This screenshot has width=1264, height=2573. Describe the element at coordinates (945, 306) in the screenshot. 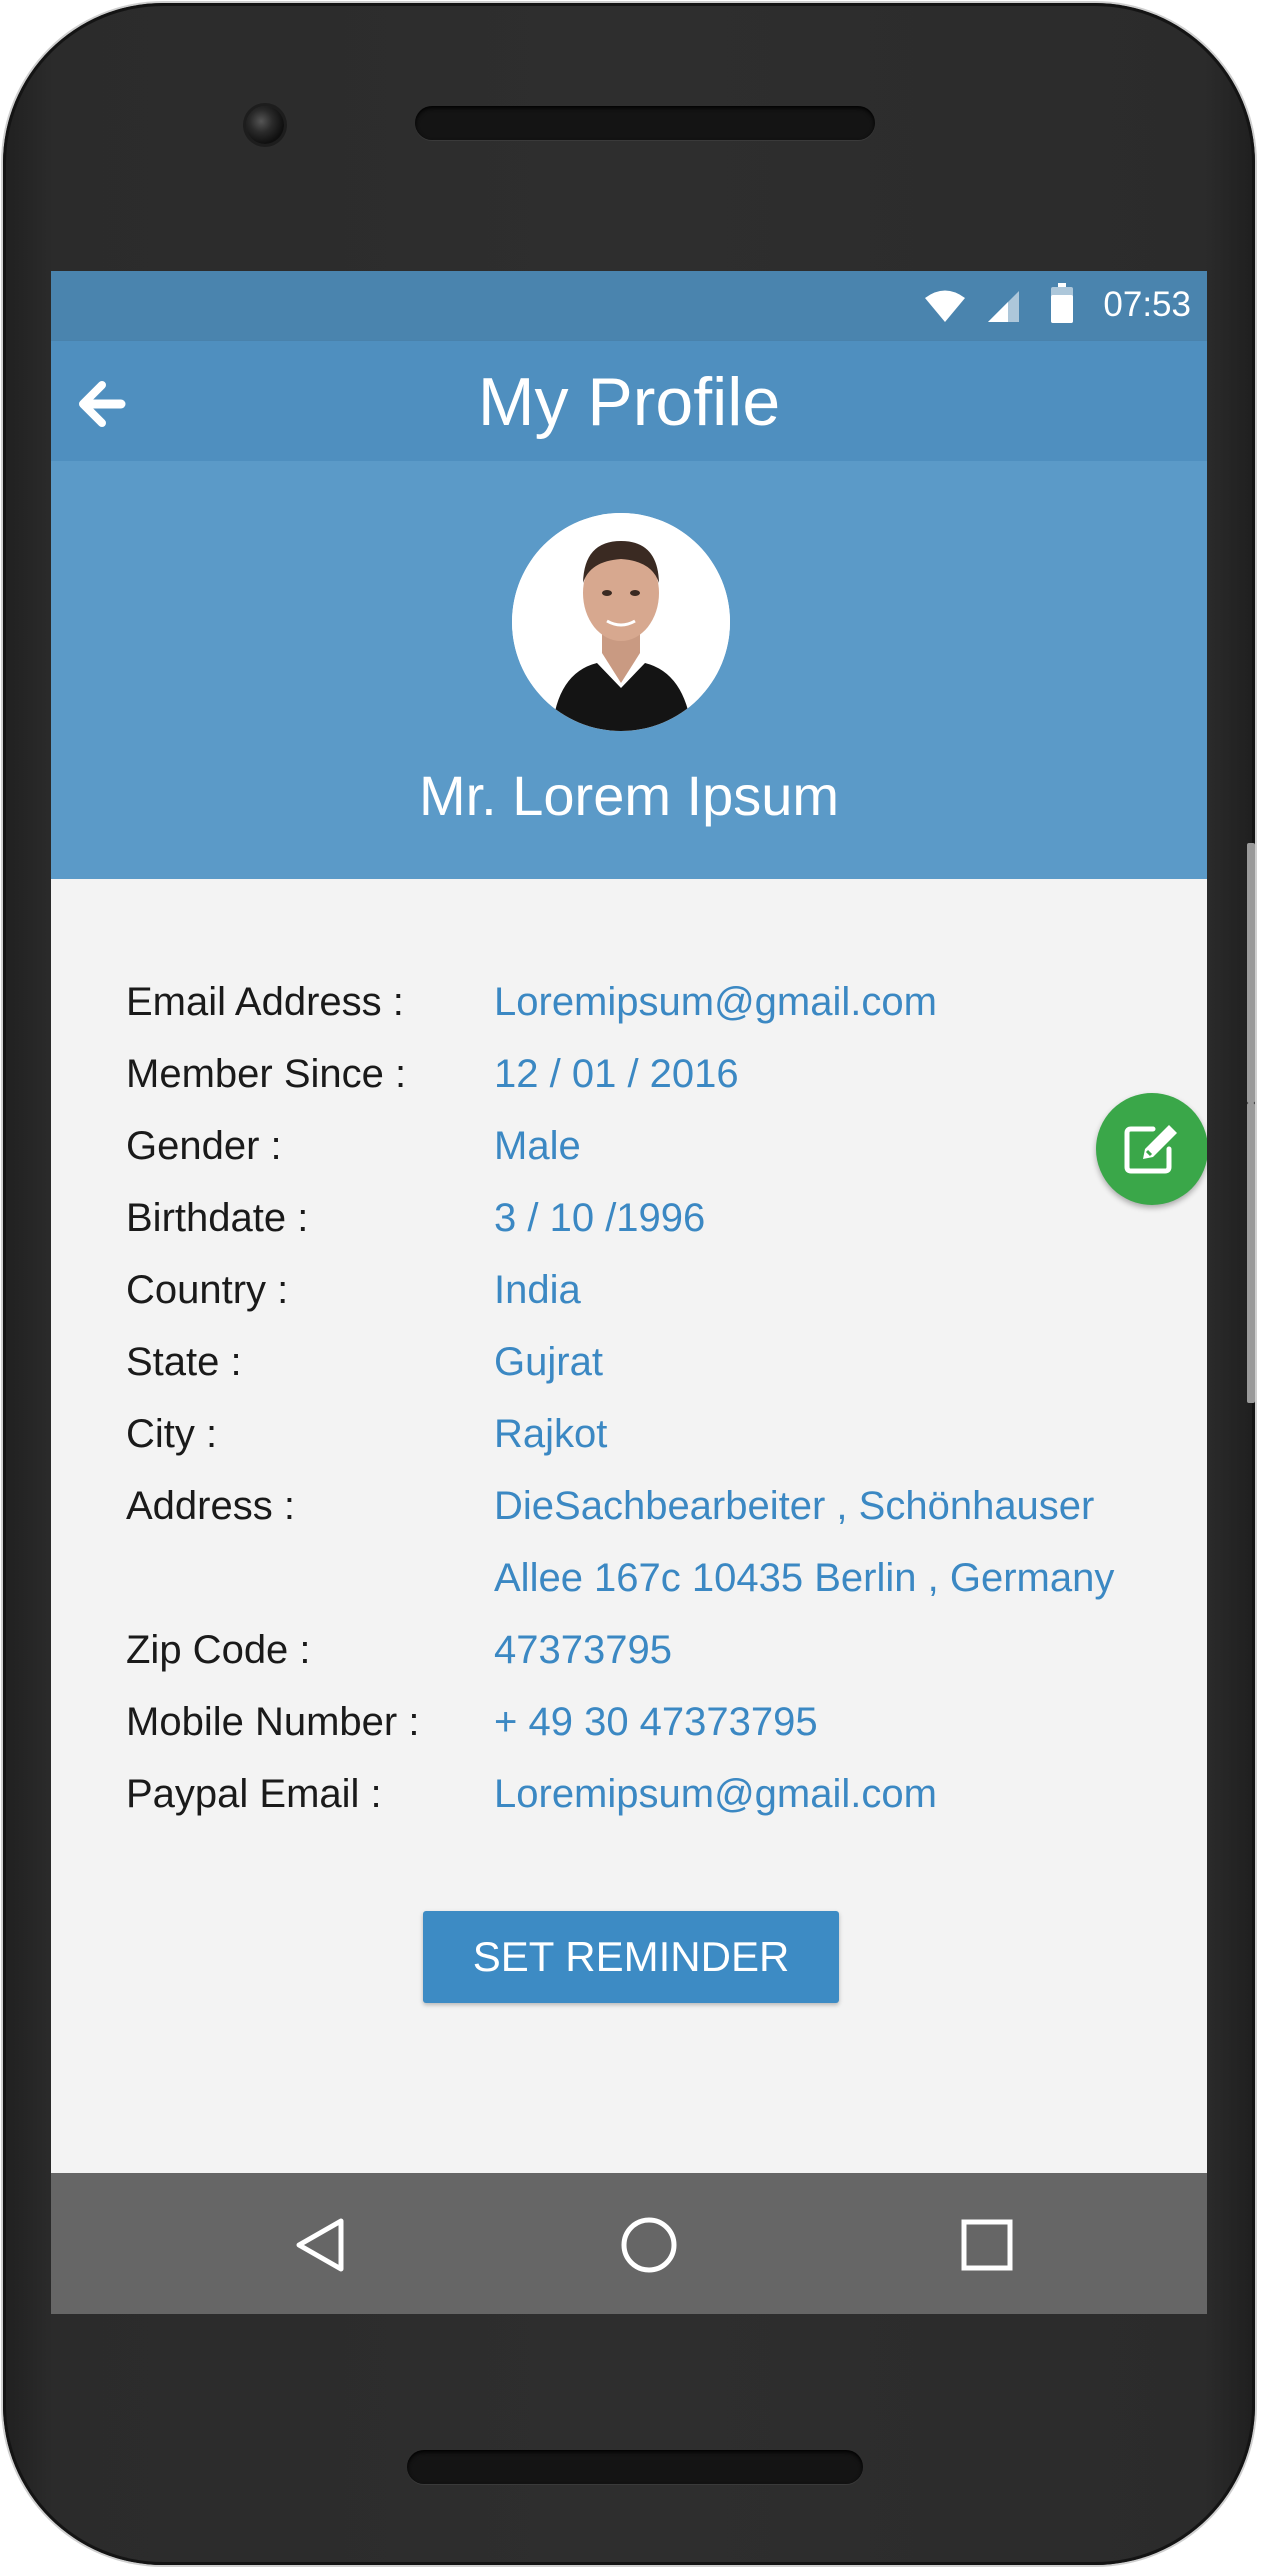

I see `wifi-icon` at that location.